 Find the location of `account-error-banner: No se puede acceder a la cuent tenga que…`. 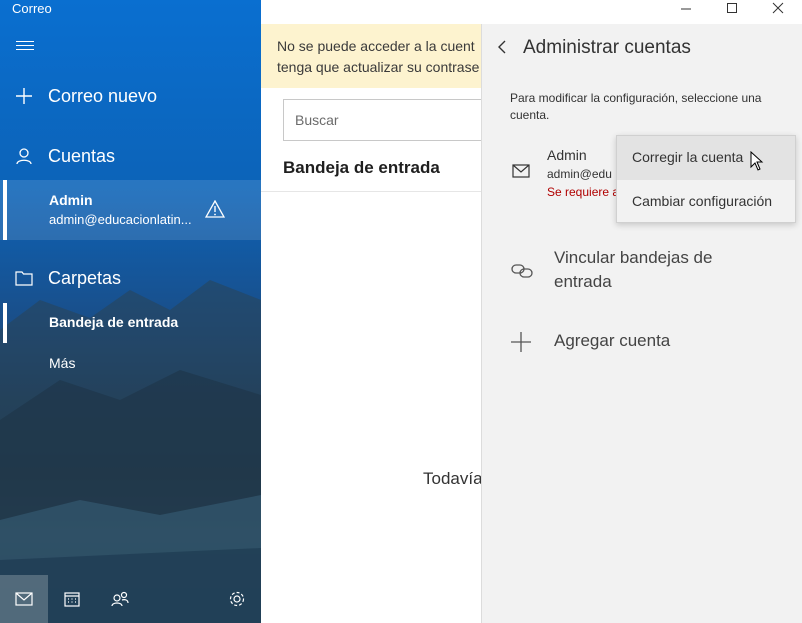

account-error-banner: No se puede acceder a la cuent tenga que… is located at coordinates (371, 56).